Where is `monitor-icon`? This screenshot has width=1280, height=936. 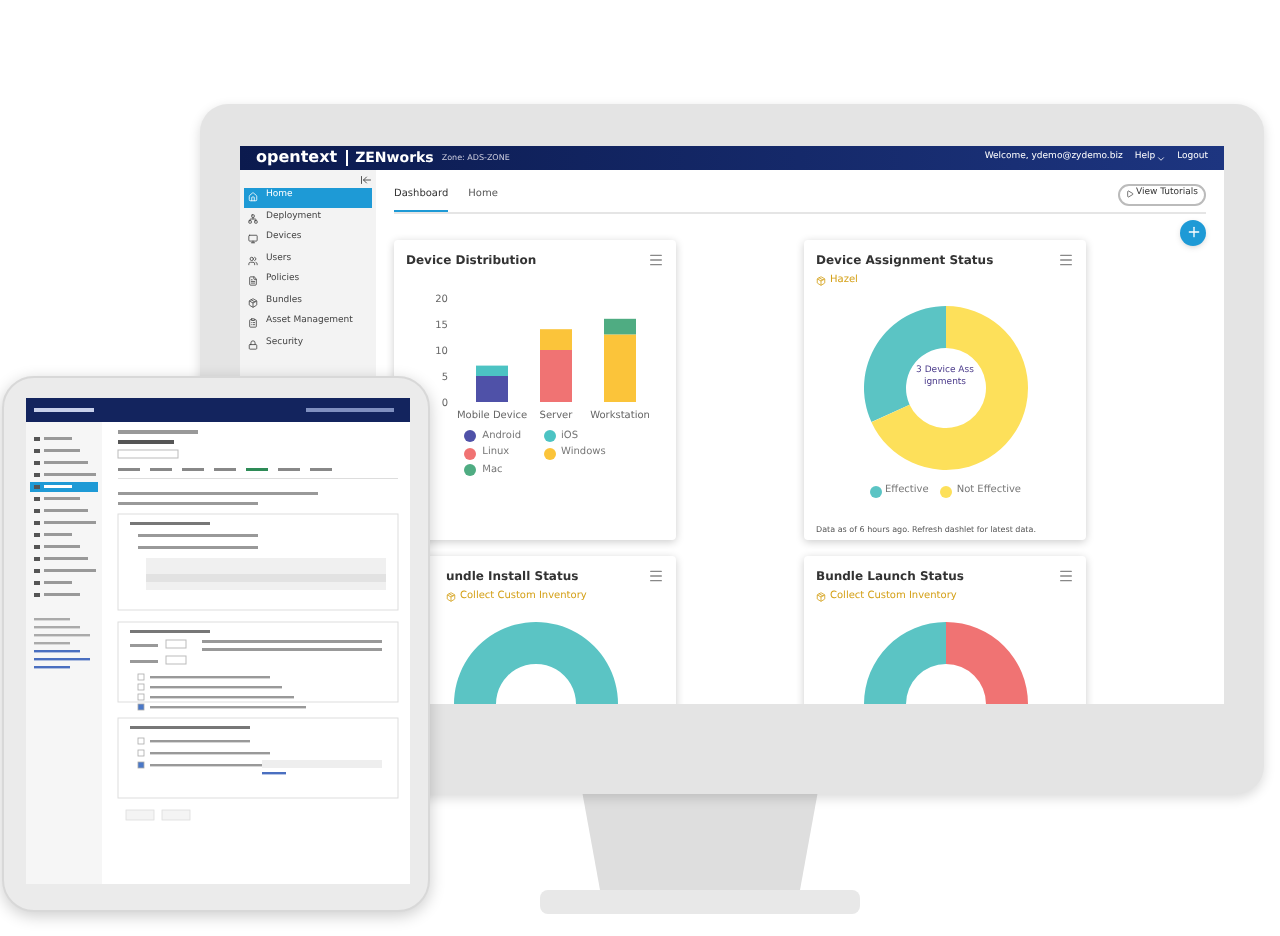 monitor-icon is located at coordinates (253, 239).